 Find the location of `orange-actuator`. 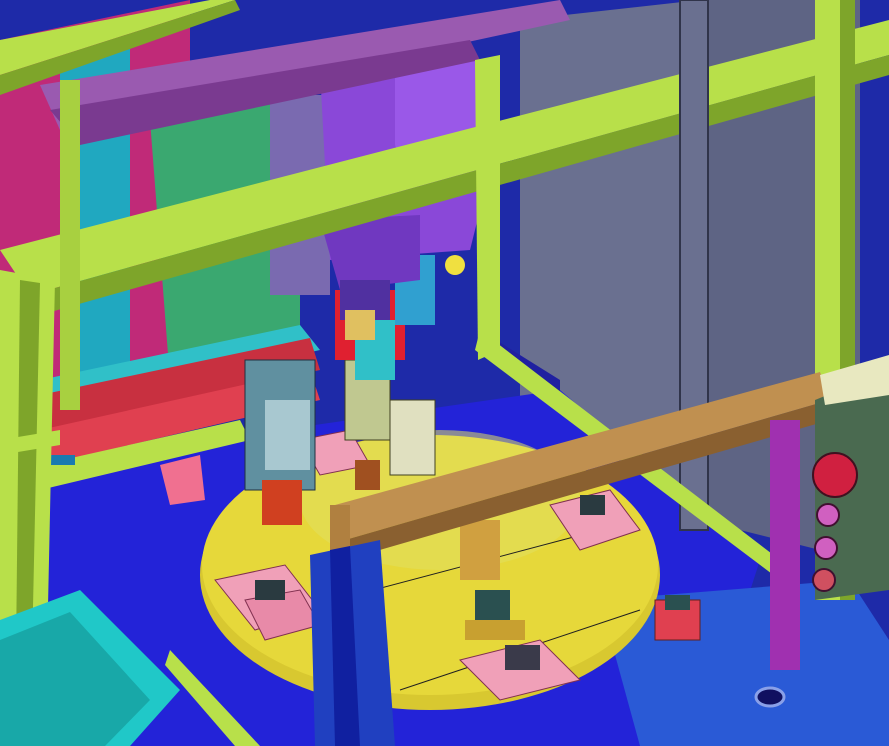

orange-actuator is located at coordinates (282, 502).